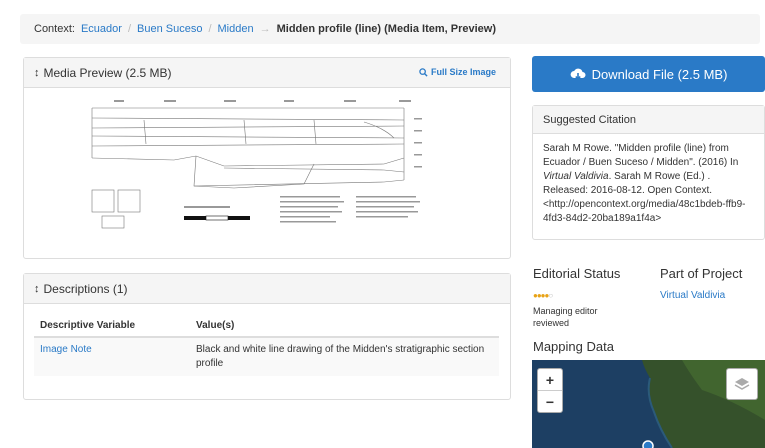  What do you see at coordinates (550, 295) in the screenshot?
I see `stars-empty: ○` at bounding box center [550, 295].